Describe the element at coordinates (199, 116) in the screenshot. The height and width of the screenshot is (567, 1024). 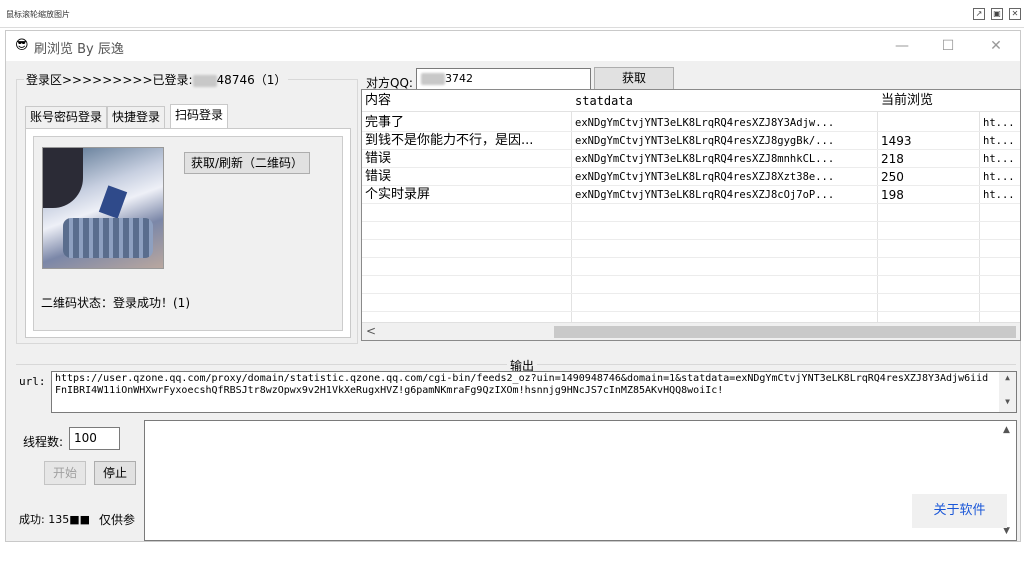
I see `tab-qr-login: 扫码登录` at that location.